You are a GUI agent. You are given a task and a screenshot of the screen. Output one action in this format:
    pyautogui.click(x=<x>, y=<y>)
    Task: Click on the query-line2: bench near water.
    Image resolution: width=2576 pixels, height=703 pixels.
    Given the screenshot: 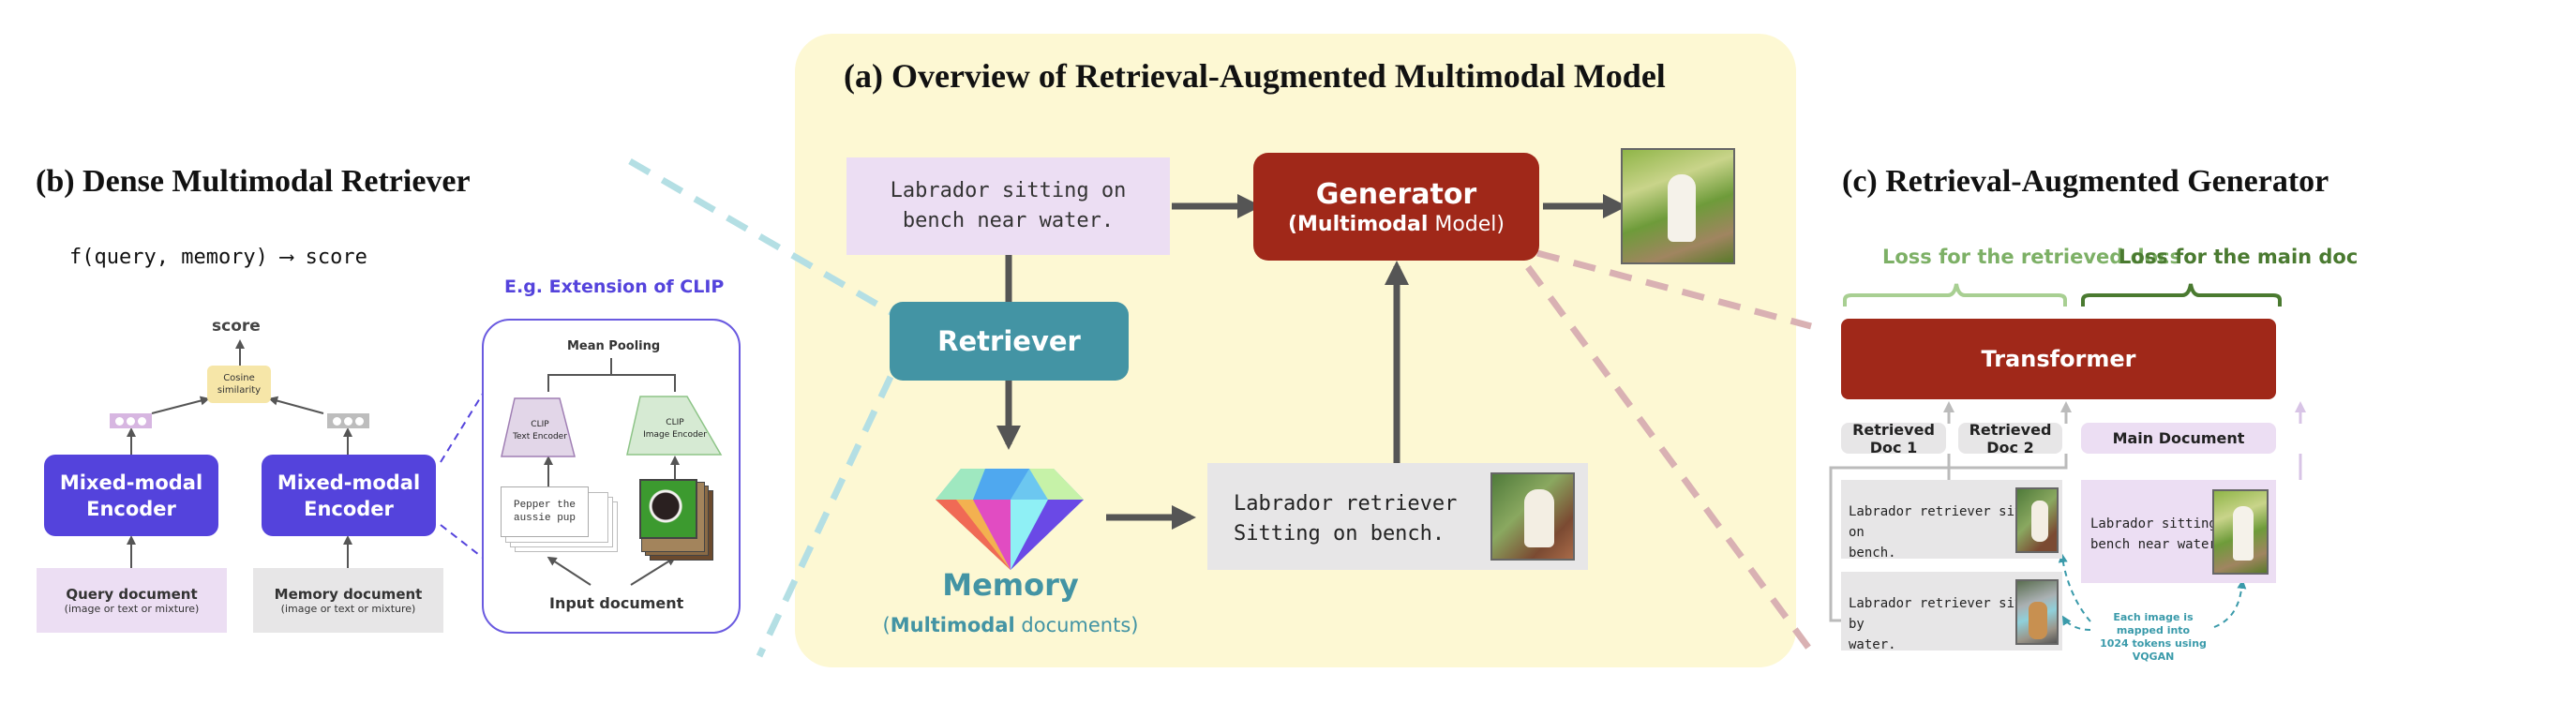 What is the action you would take?
    pyautogui.click(x=1009, y=220)
    